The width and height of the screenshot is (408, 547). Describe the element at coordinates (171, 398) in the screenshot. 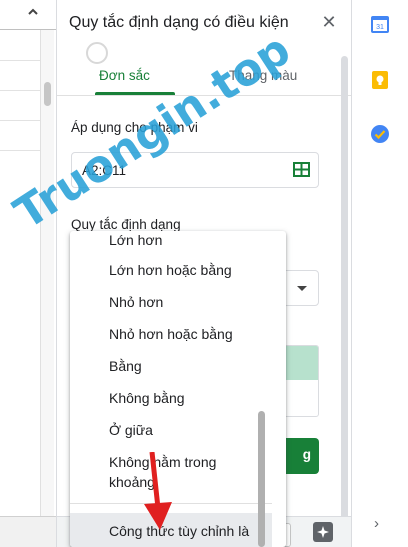

I see `menu-item-not-equal: Không bằng` at that location.